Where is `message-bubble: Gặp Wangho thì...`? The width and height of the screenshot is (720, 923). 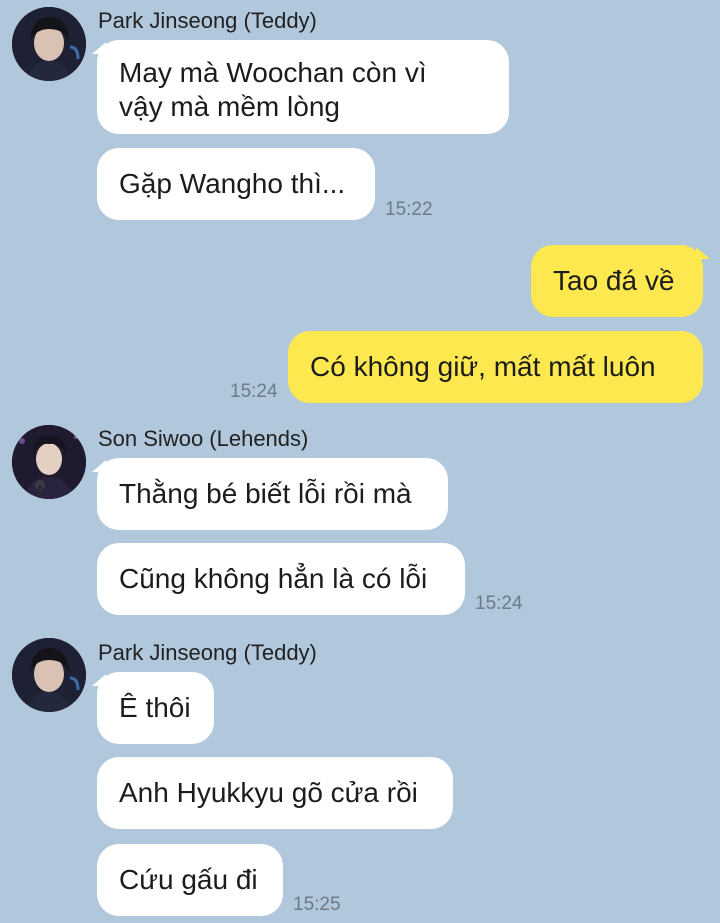
message-bubble: Gặp Wangho thì... is located at coordinates (236, 184).